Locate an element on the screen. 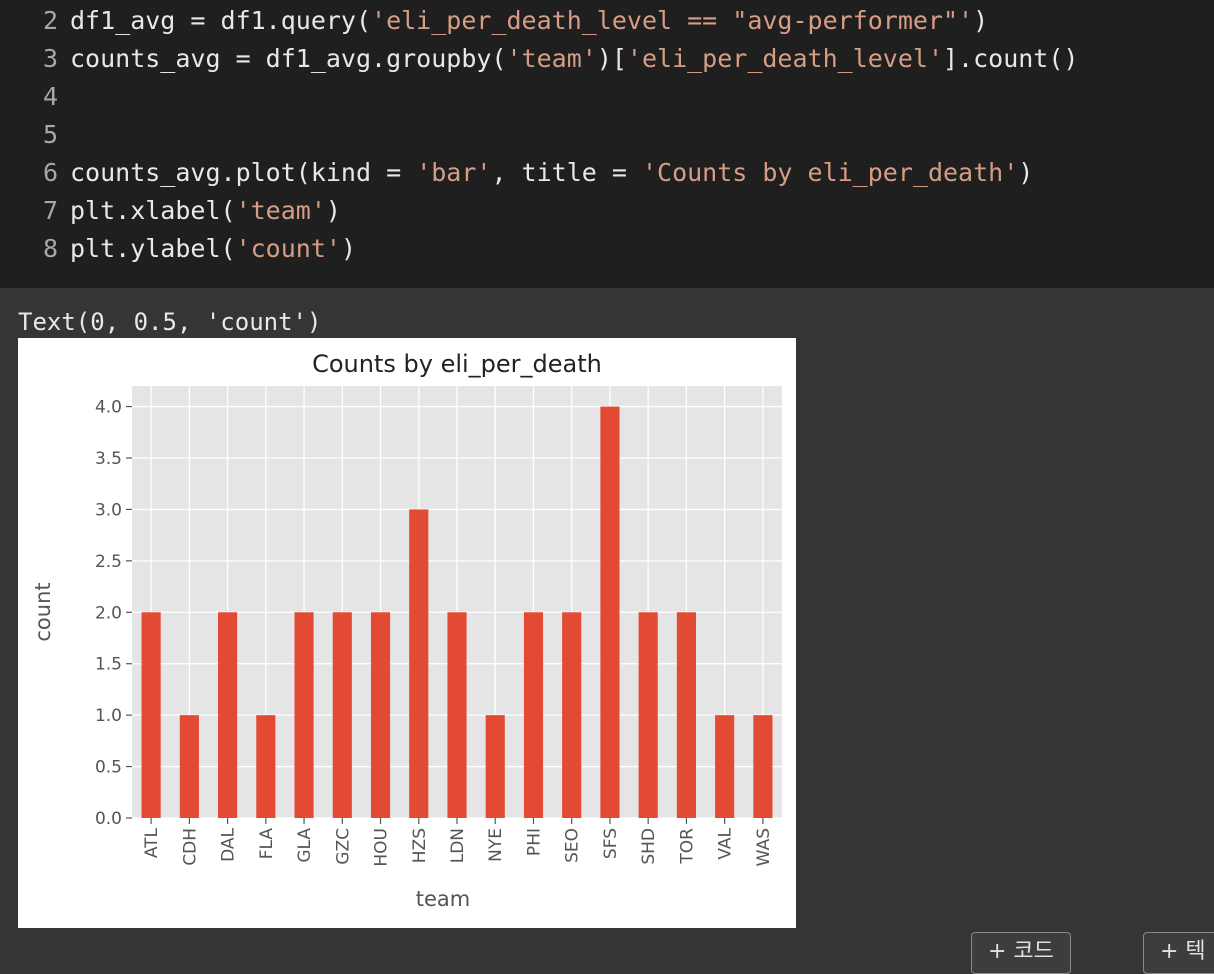 Image resolution: width=1214 pixels, height=974 pixels. bar-atl is located at coordinates (151, 715).